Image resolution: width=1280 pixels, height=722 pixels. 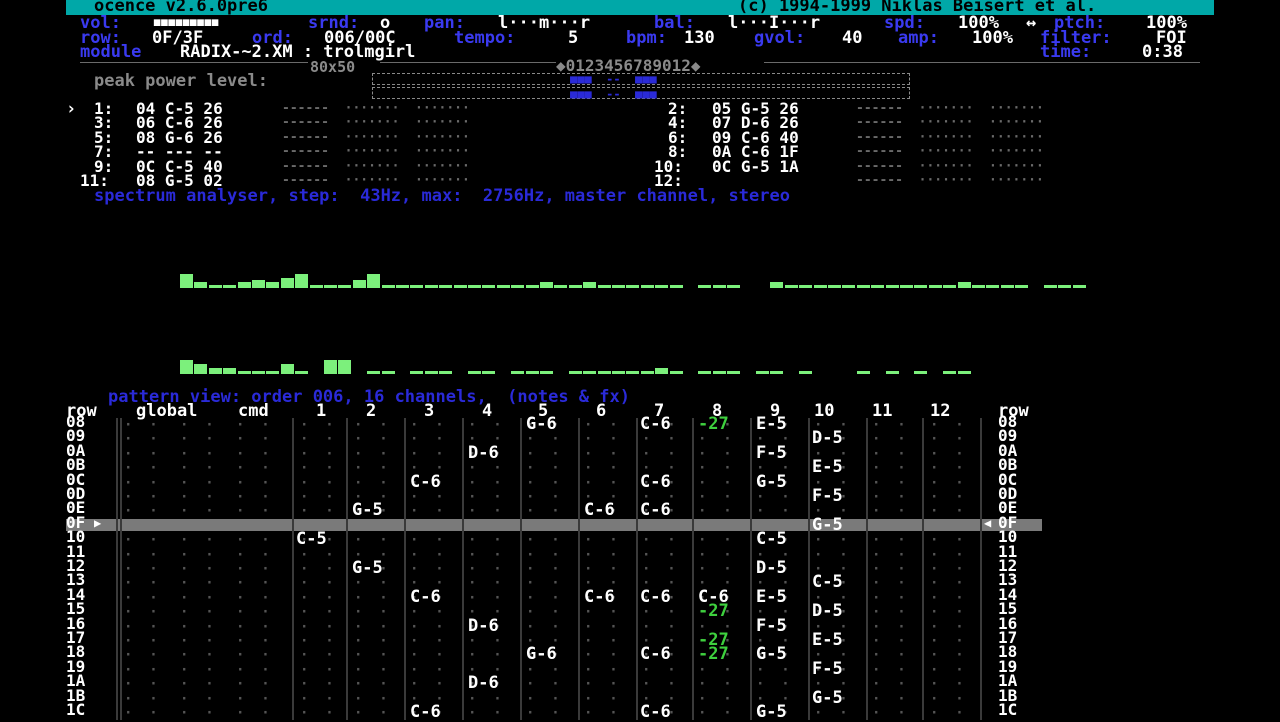 What do you see at coordinates (1031, 23) in the screenshot?
I see `link-icon: ↔` at bounding box center [1031, 23].